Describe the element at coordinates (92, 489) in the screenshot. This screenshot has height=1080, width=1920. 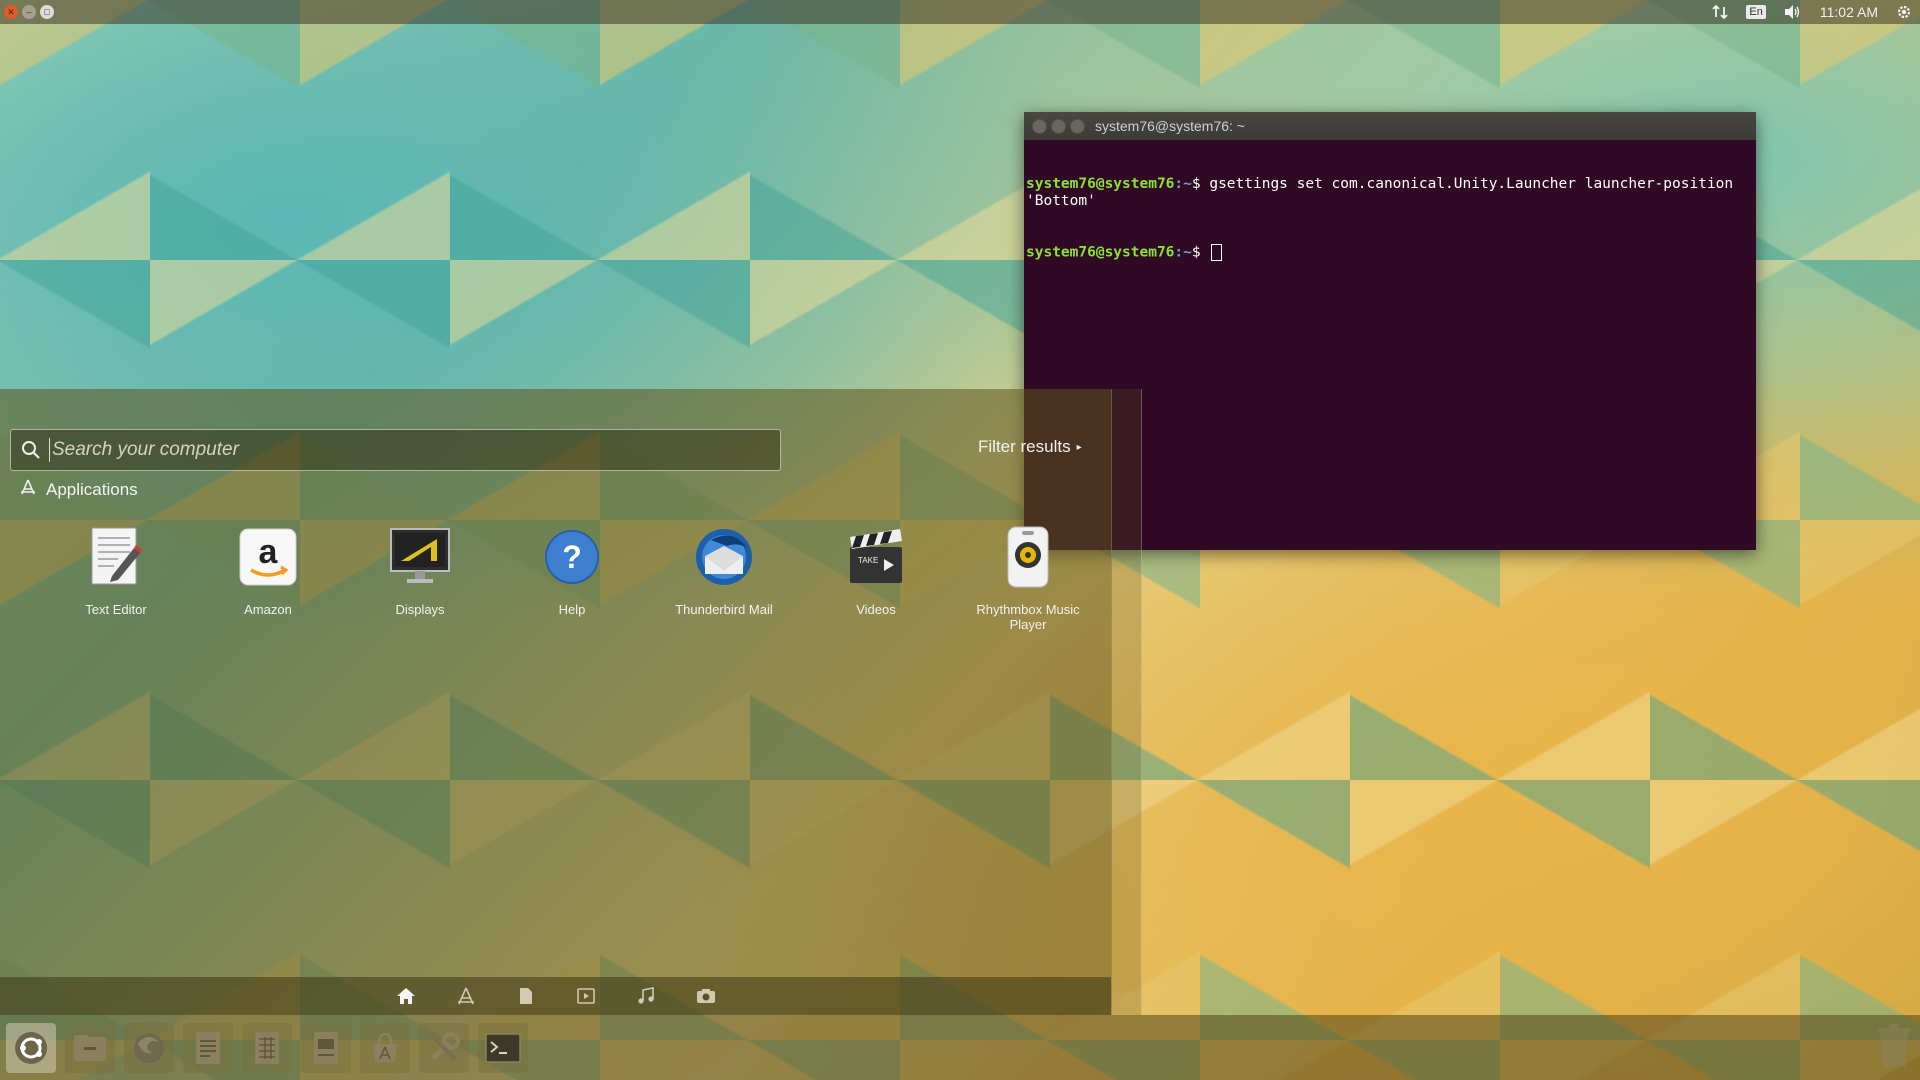
I see `applications-section-title: Applications` at that location.